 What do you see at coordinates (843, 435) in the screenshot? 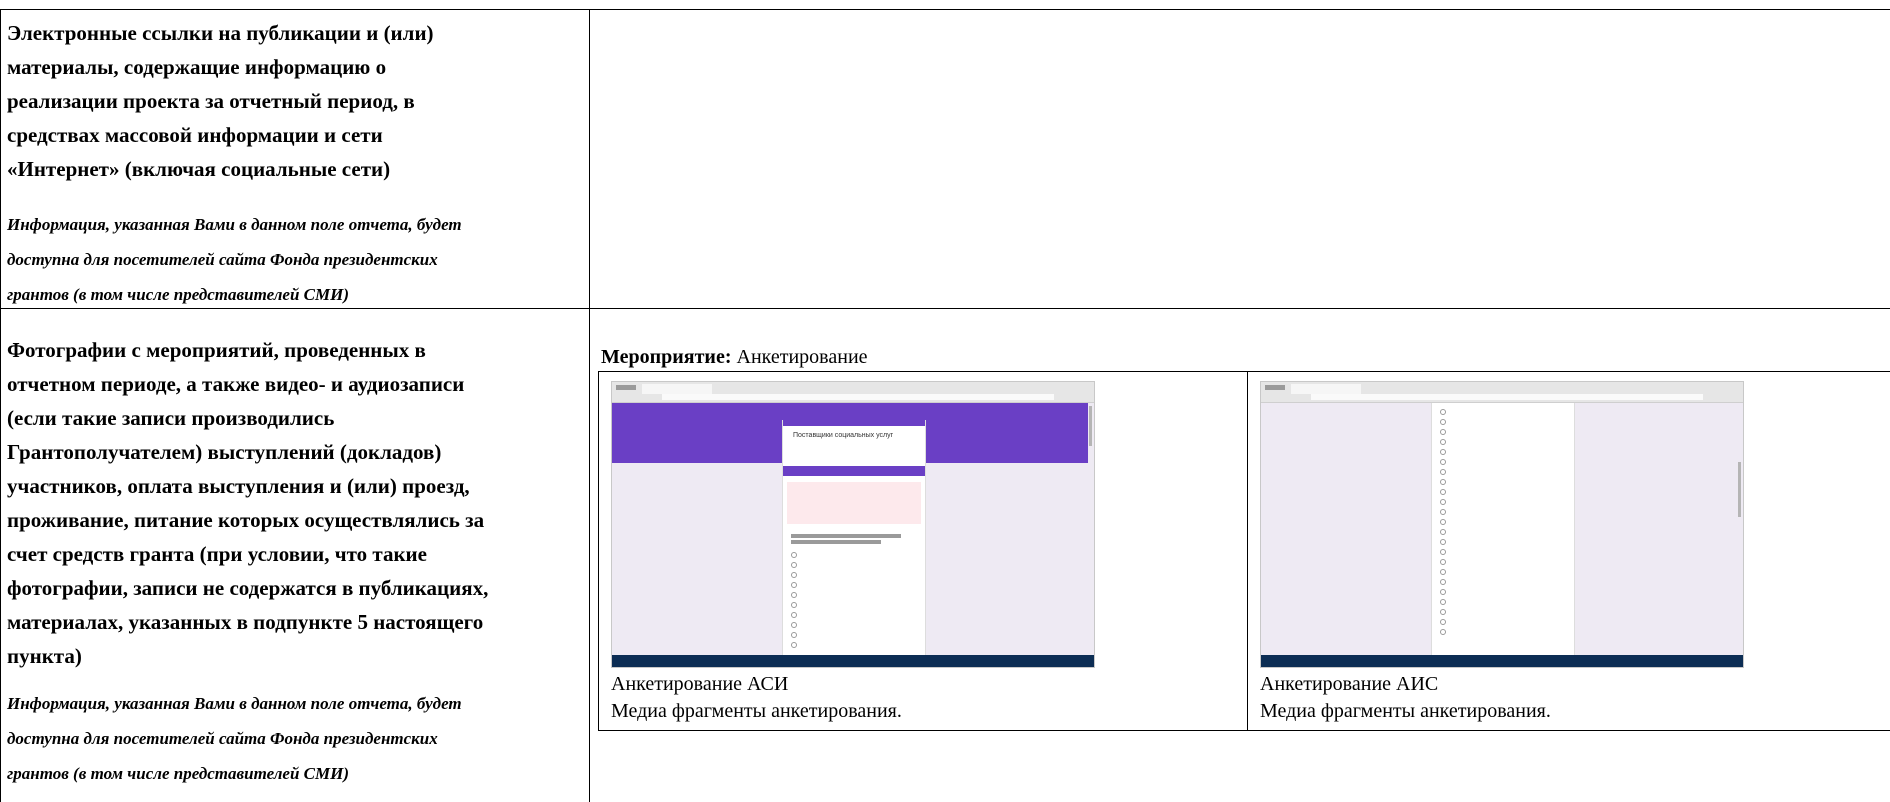
I see `form-title: Поставщики социальных услуг` at bounding box center [843, 435].